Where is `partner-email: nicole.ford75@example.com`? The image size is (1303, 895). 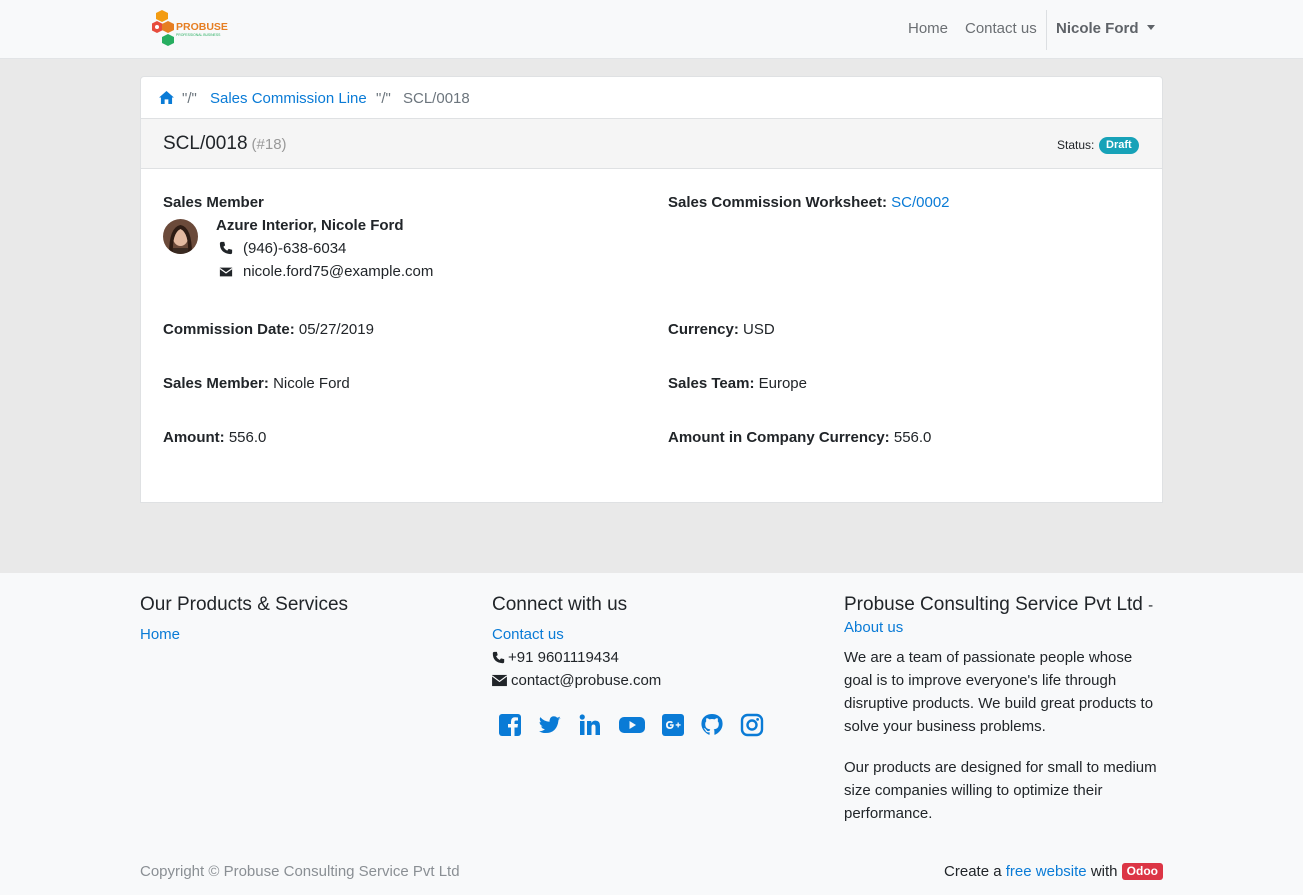
partner-email: nicole.ford75@example.com is located at coordinates (338, 271).